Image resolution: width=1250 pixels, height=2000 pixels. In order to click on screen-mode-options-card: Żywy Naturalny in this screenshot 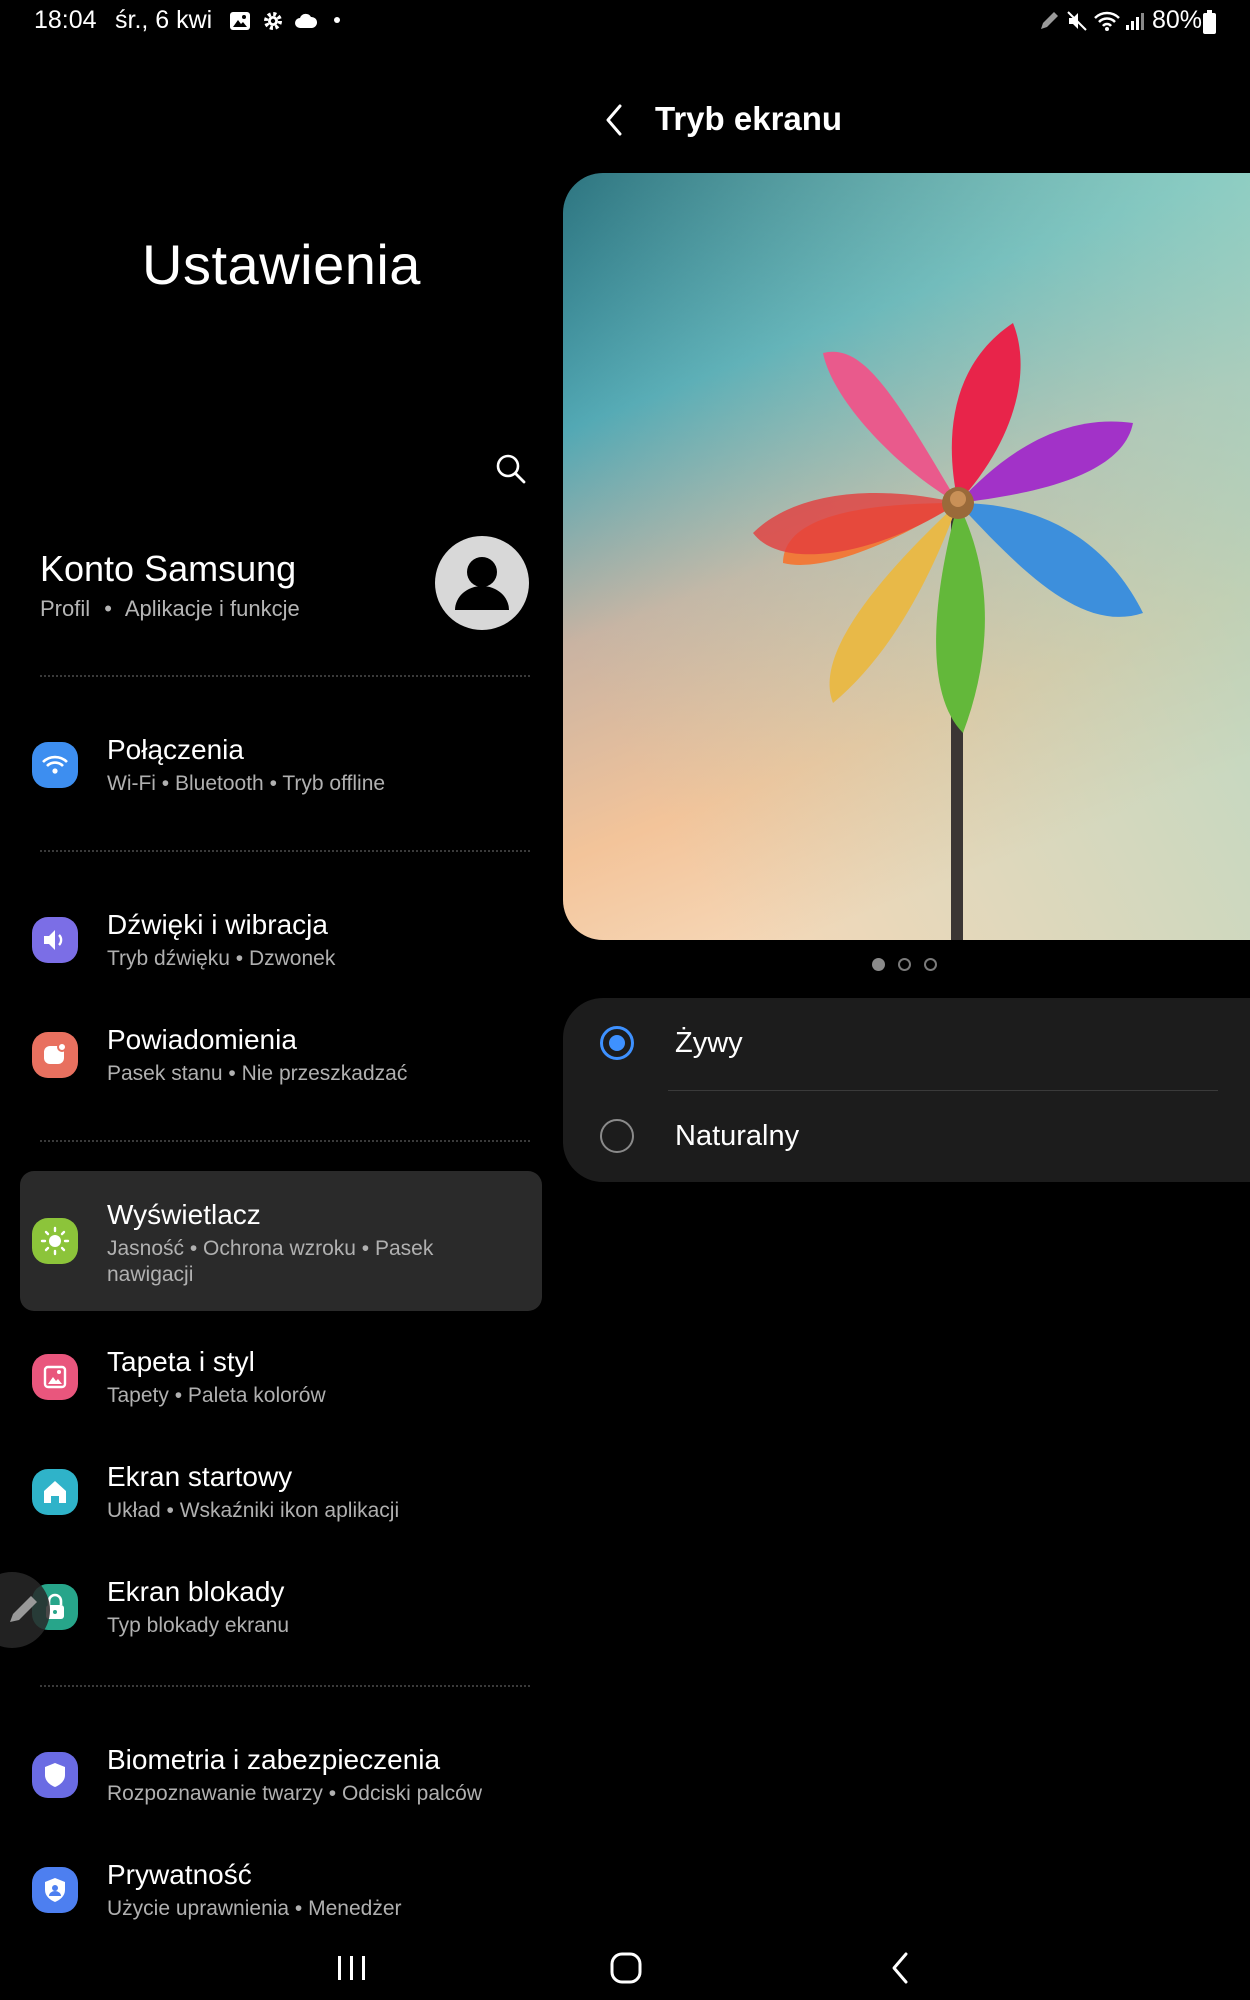, I will do `click(906, 1090)`.